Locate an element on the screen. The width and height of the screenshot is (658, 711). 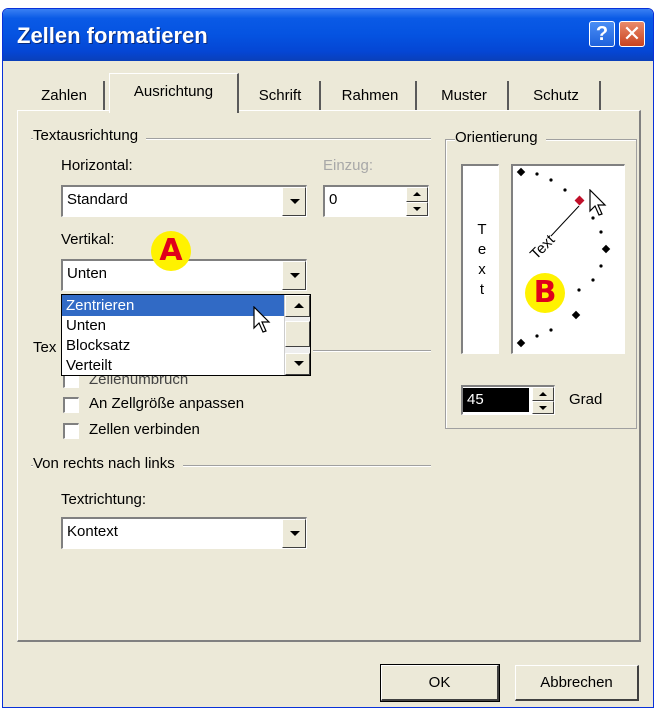
indent-spin-buttons is located at coordinates (417, 201).